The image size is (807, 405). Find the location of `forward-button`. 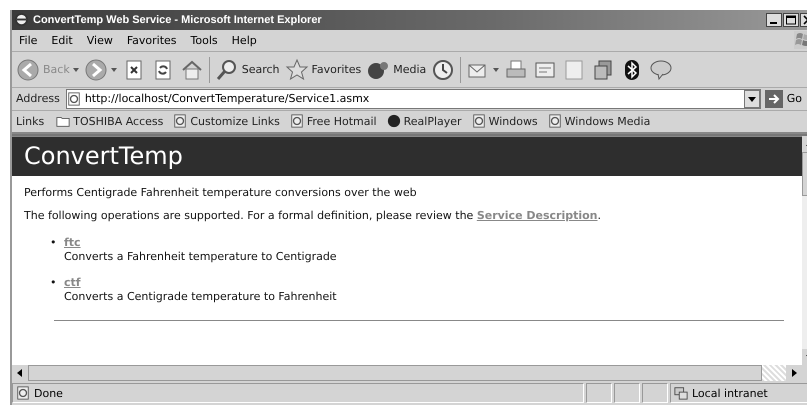

forward-button is located at coordinates (100, 70).